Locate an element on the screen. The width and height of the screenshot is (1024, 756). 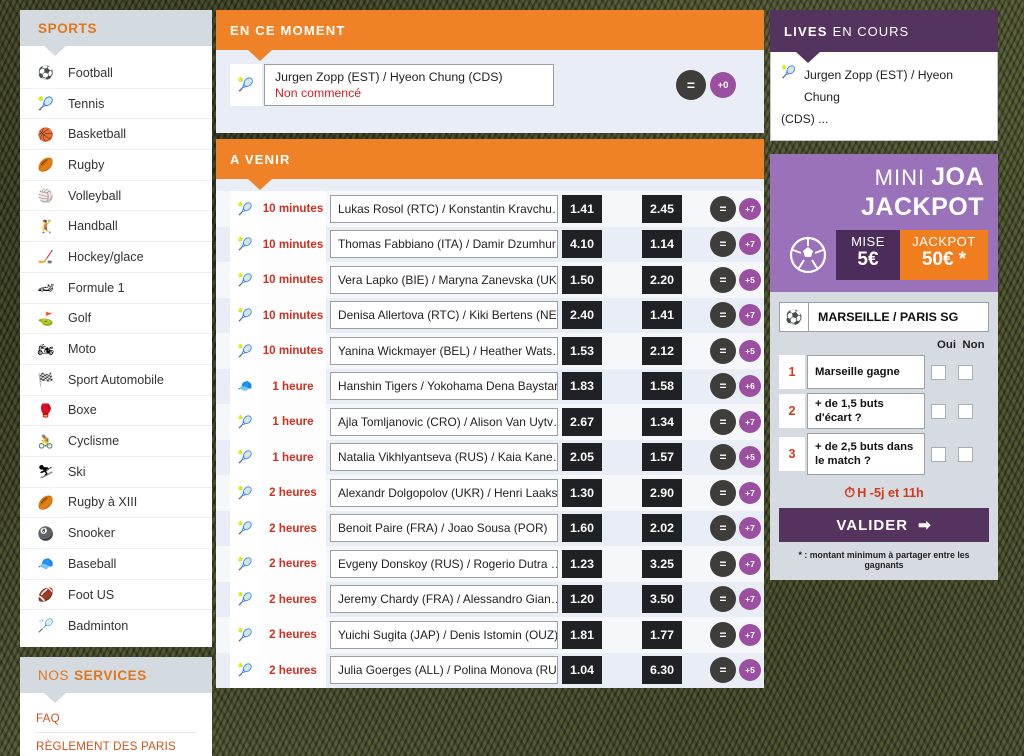
odd-away: 2.12 is located at coordinates (662, 350).